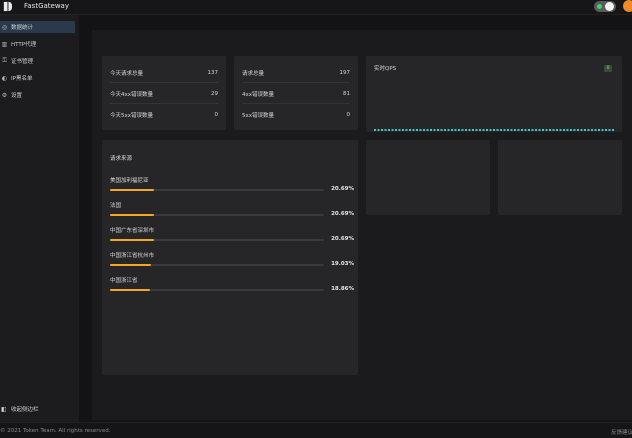  What do you see at coordinates (37, 27) in the screenshot?
I see `sidebar-item-dashboard: ◎ 数据统计` at bounding box center [37, 27].